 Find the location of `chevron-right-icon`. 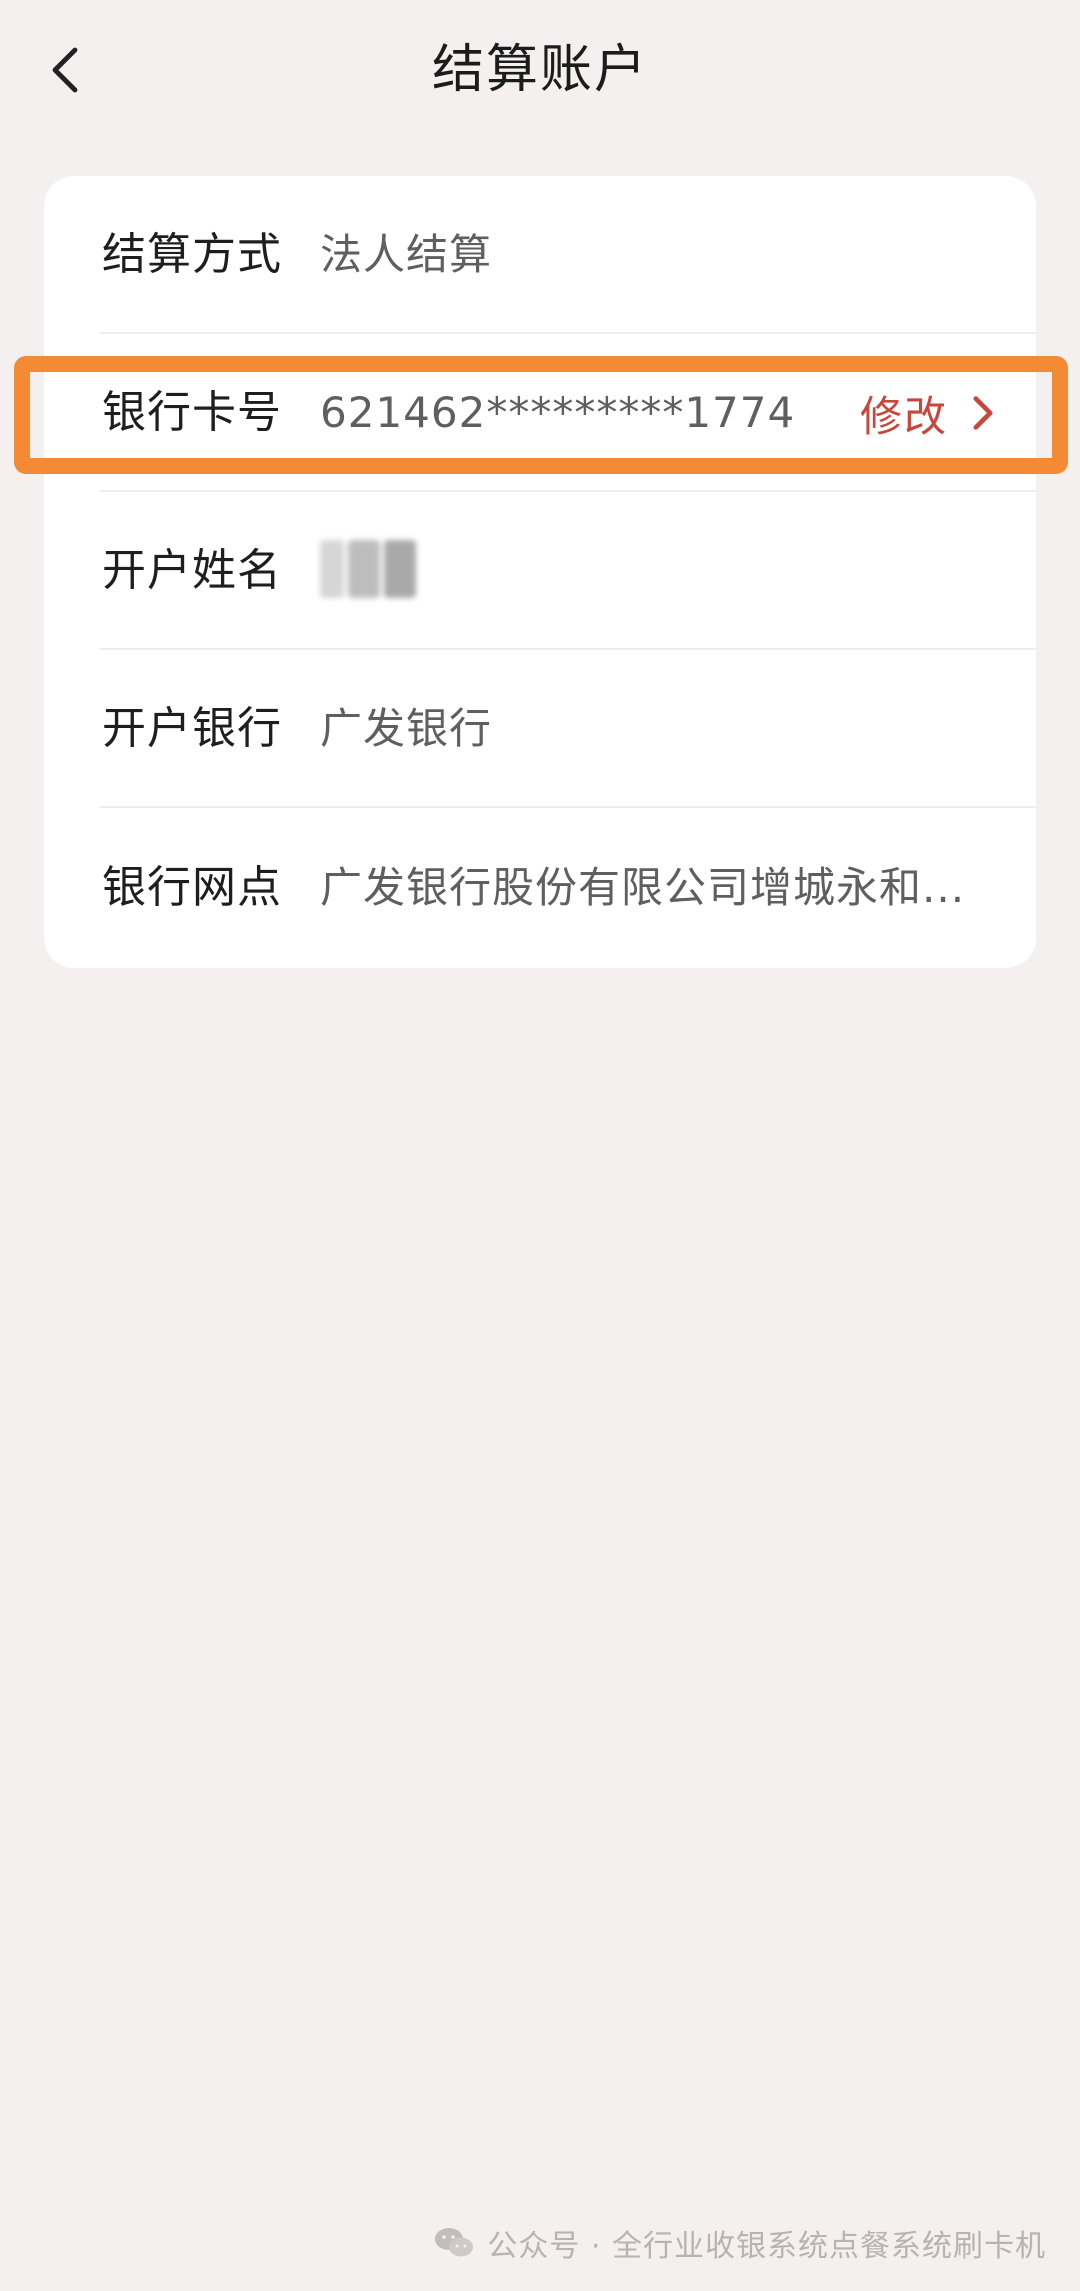

chevron-right-icon is located at coordinates (983, 413).